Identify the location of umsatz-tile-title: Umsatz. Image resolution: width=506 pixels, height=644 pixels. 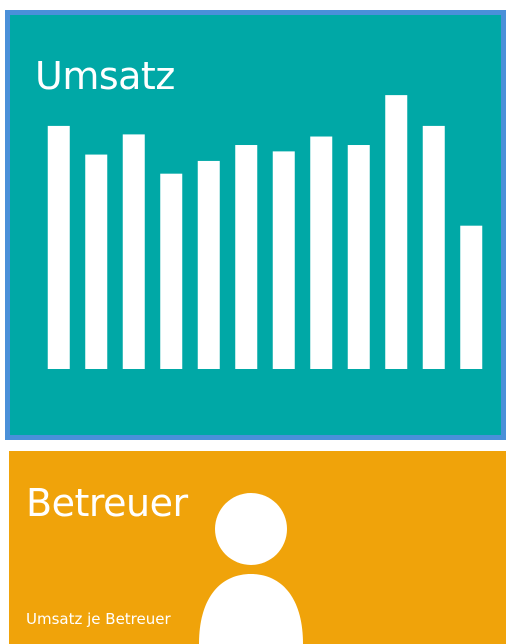
(105, 76).